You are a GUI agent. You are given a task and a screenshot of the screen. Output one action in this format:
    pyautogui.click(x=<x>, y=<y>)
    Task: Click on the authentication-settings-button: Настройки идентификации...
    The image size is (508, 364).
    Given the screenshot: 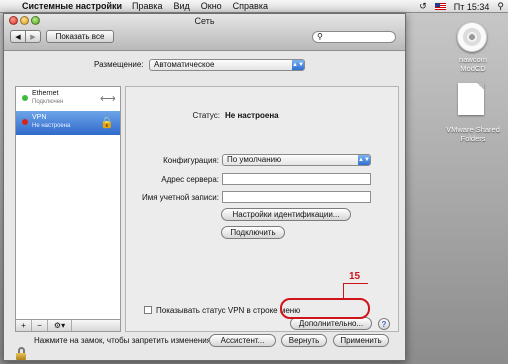 What is the action you would take?
    pyautogui.click(x=286, y=214)
    